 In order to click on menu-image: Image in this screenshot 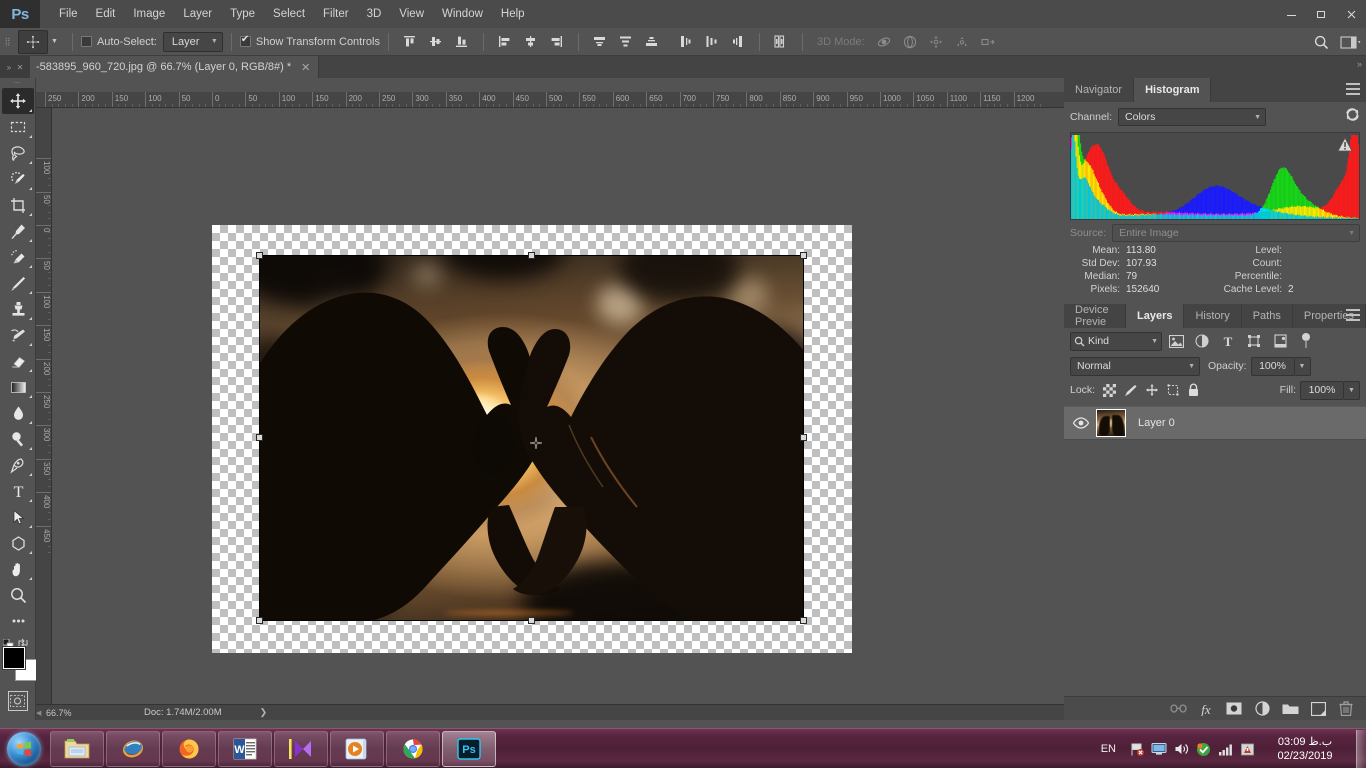, I will do `click(149, 14)`.